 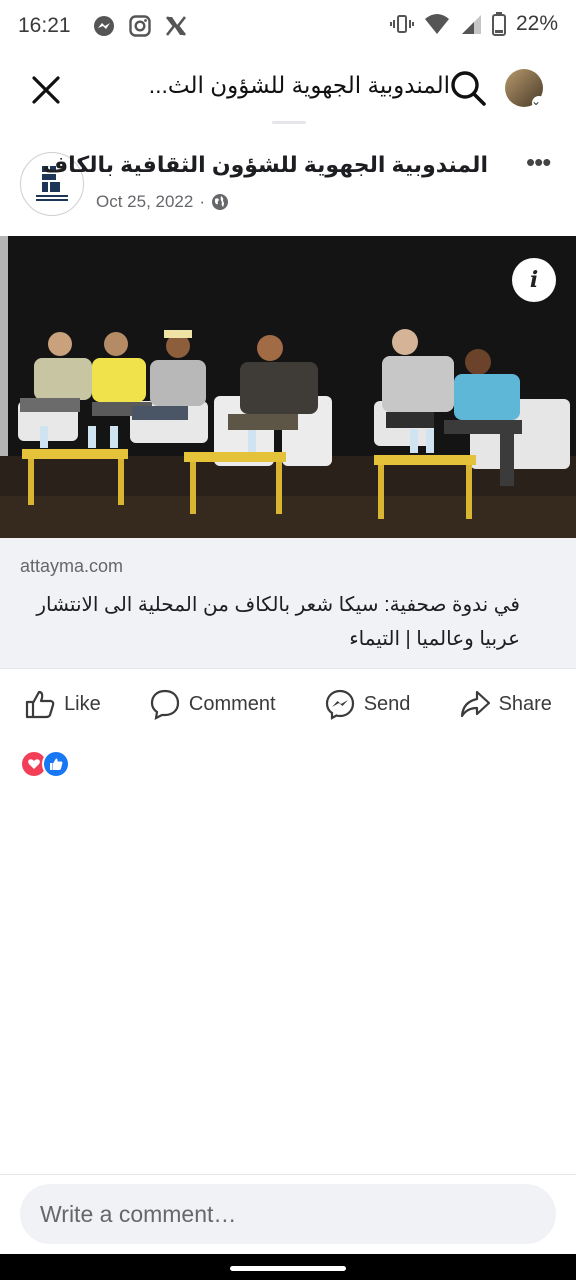 I want to click on x-icon, so click(x=176, y=26).